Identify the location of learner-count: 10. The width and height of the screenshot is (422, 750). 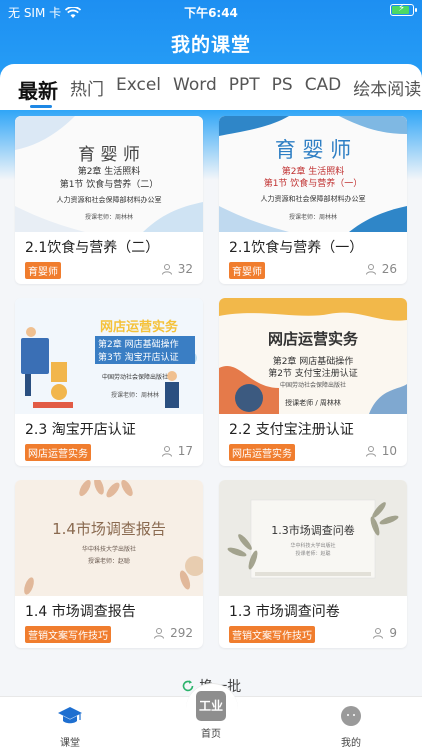
(381, 451).